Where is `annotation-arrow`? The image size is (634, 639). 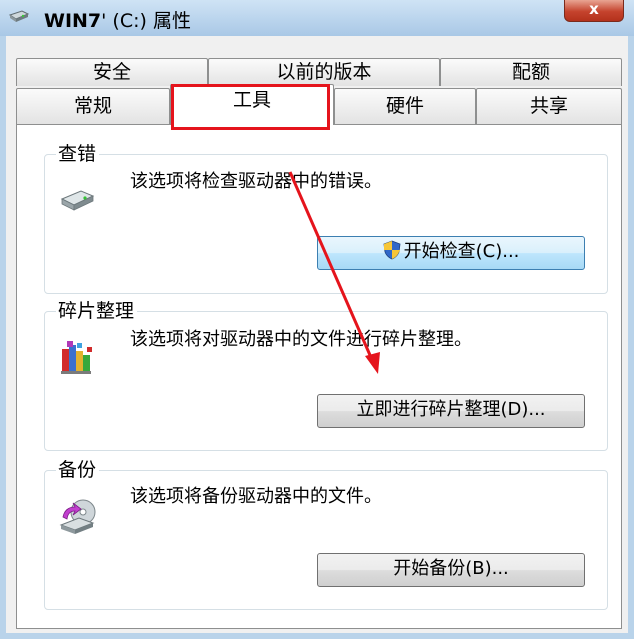 annotation-arrow is located at coordinates (334, 272).